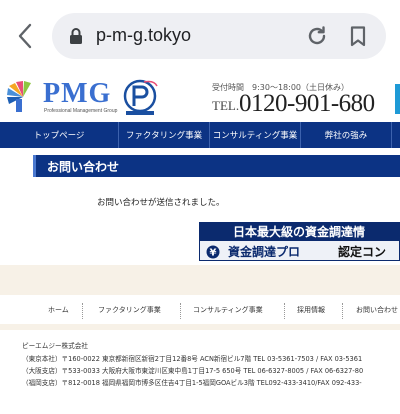 The height and width of the screenshot is (414, 400). What do you see at coordinates (200, 327) in the screenshot?
I see `footer-band` at bounding box center [200, 327].